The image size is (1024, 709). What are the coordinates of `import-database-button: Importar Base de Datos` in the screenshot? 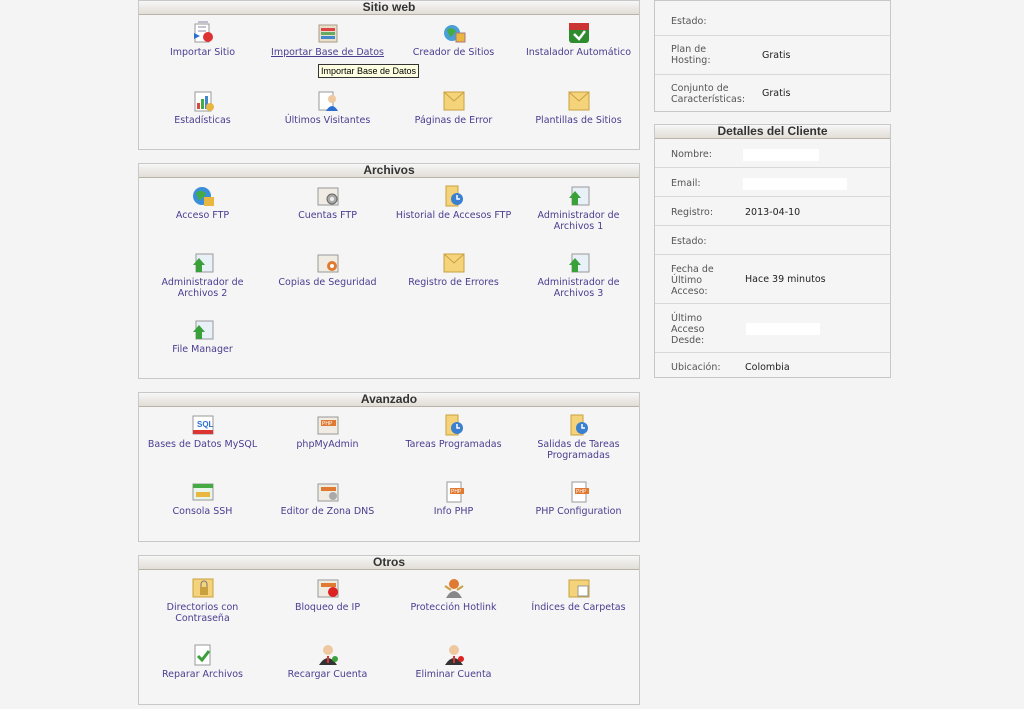 It's located at (327, 39).